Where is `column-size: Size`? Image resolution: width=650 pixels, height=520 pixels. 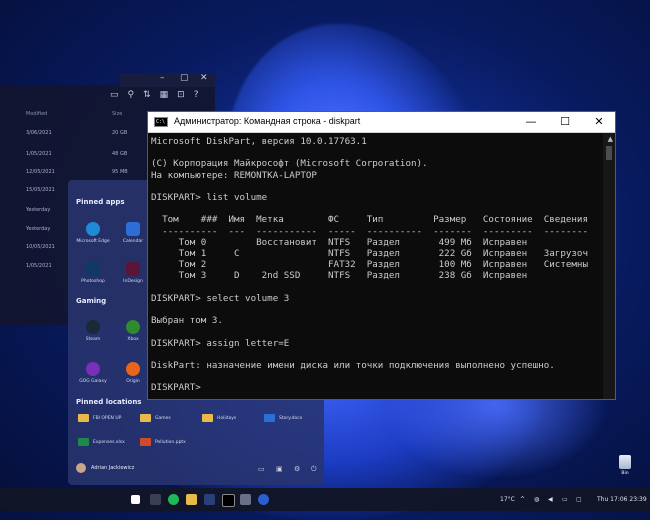
column-size: Size is located at coordinates (117, 114).